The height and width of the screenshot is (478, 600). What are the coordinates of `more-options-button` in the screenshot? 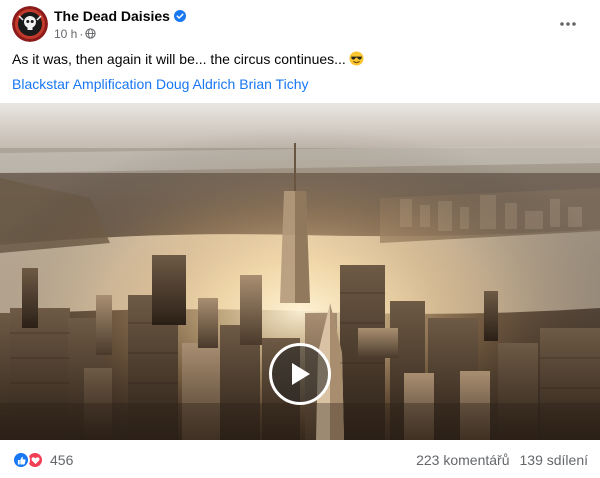 It's located at (568, 24).